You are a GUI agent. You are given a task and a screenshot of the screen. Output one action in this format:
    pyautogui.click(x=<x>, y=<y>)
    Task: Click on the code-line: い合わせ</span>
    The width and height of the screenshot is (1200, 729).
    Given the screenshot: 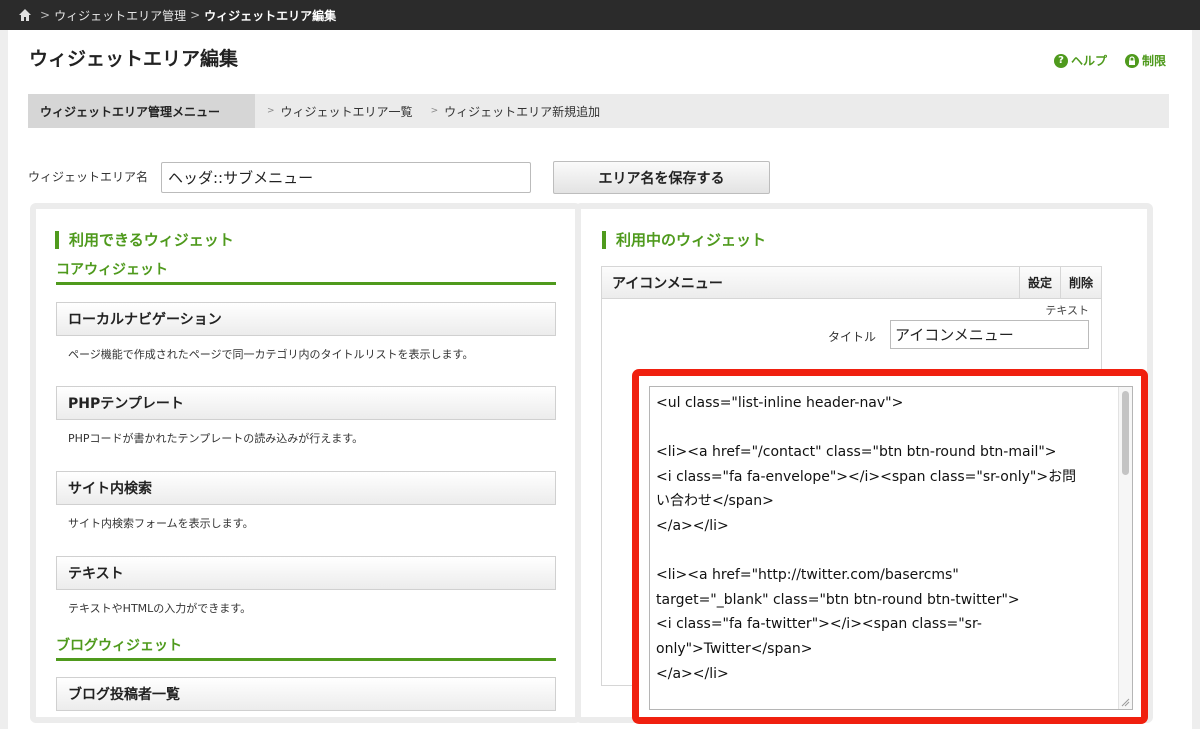 What is the action you would take?
    pyautogui.click(x=715, y=501)
    